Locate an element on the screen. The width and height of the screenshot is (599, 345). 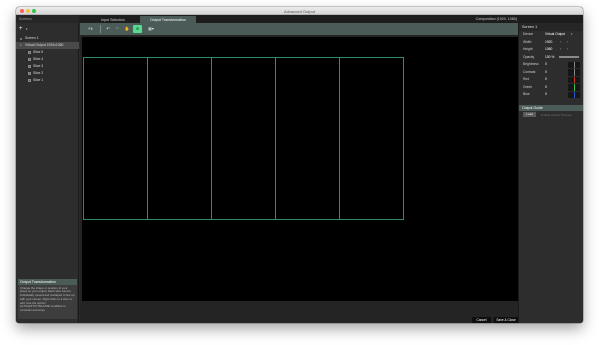
screen-bullet-icon is located at coordinates (21, 38).